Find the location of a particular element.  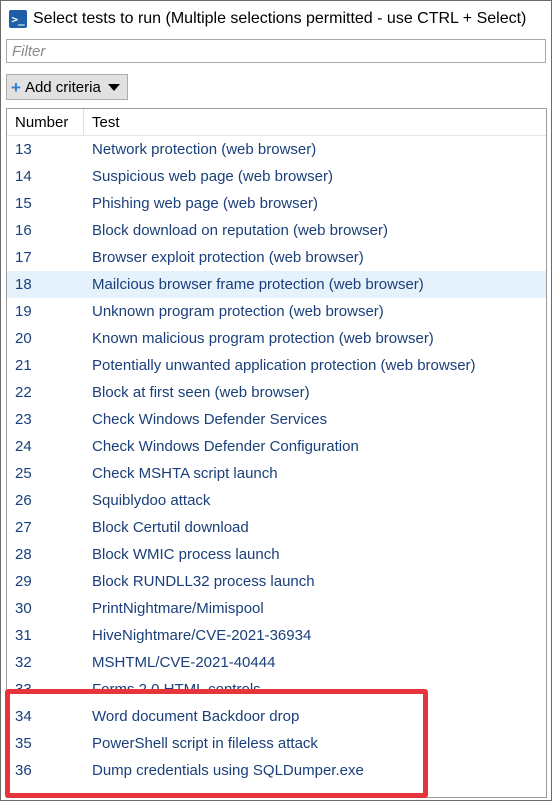

test-number-cell: 35 is located at coordinates (23, 743).